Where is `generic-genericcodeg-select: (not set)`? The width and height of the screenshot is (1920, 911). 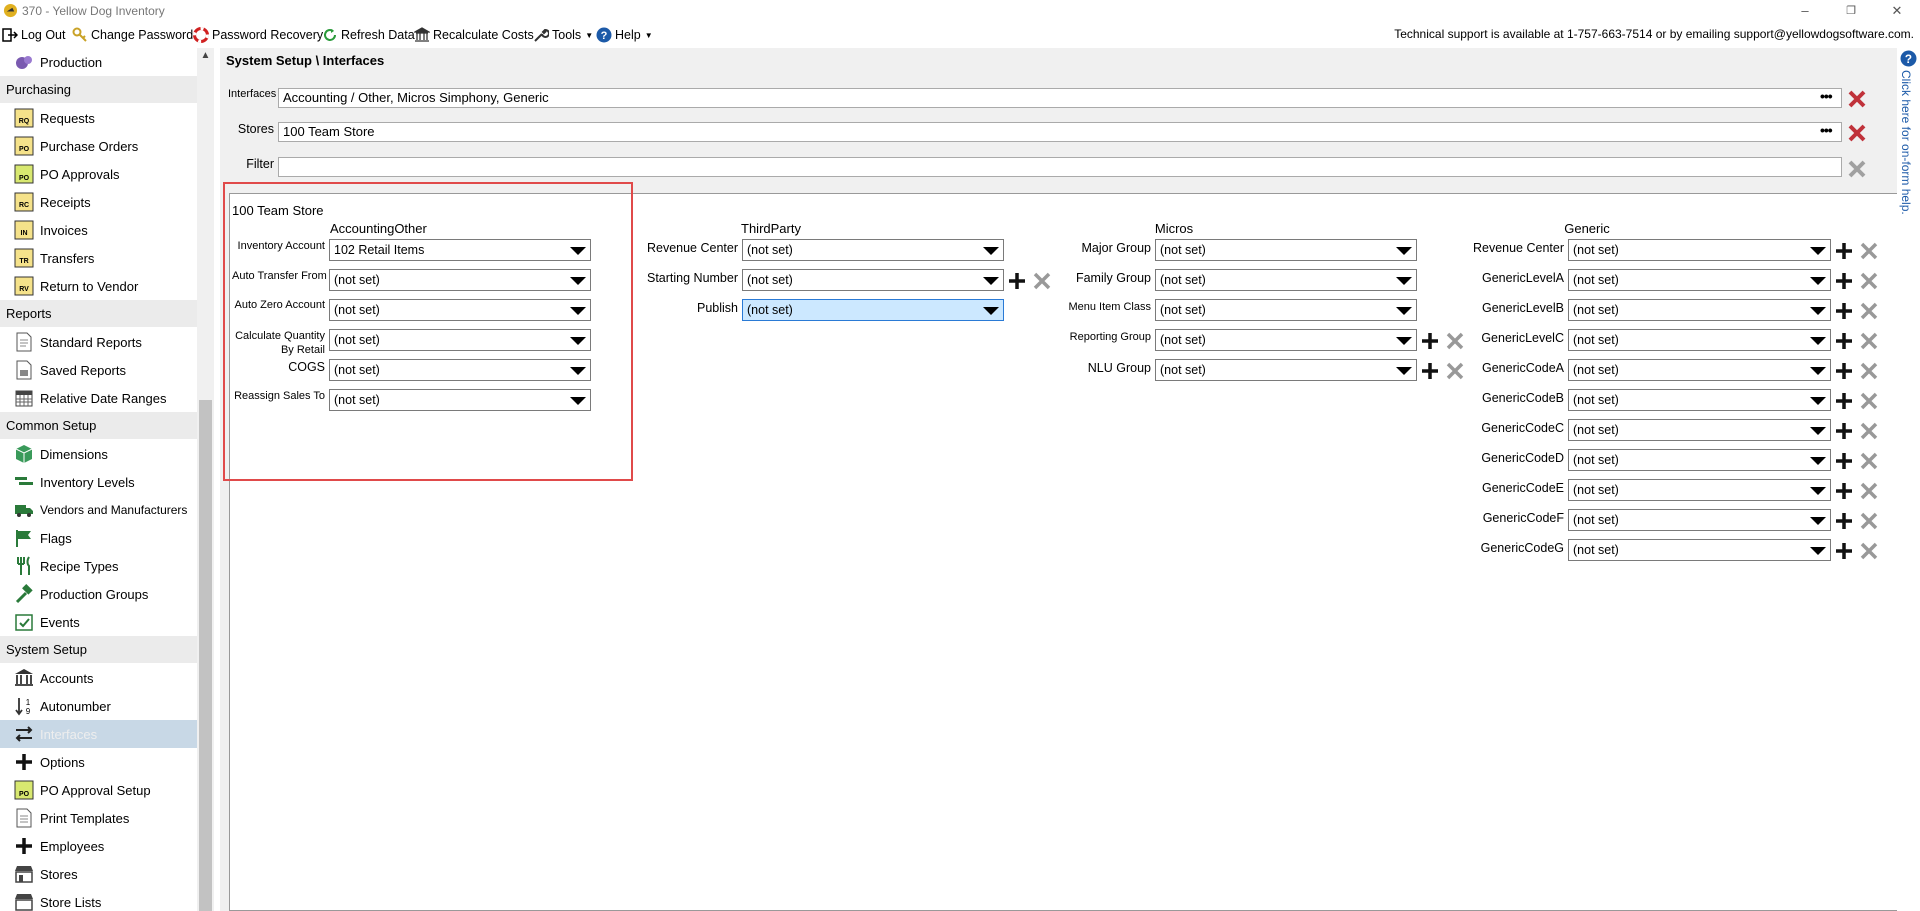
generic-genericcodeg-select: (not set) is located at coordinates (1699, 550).